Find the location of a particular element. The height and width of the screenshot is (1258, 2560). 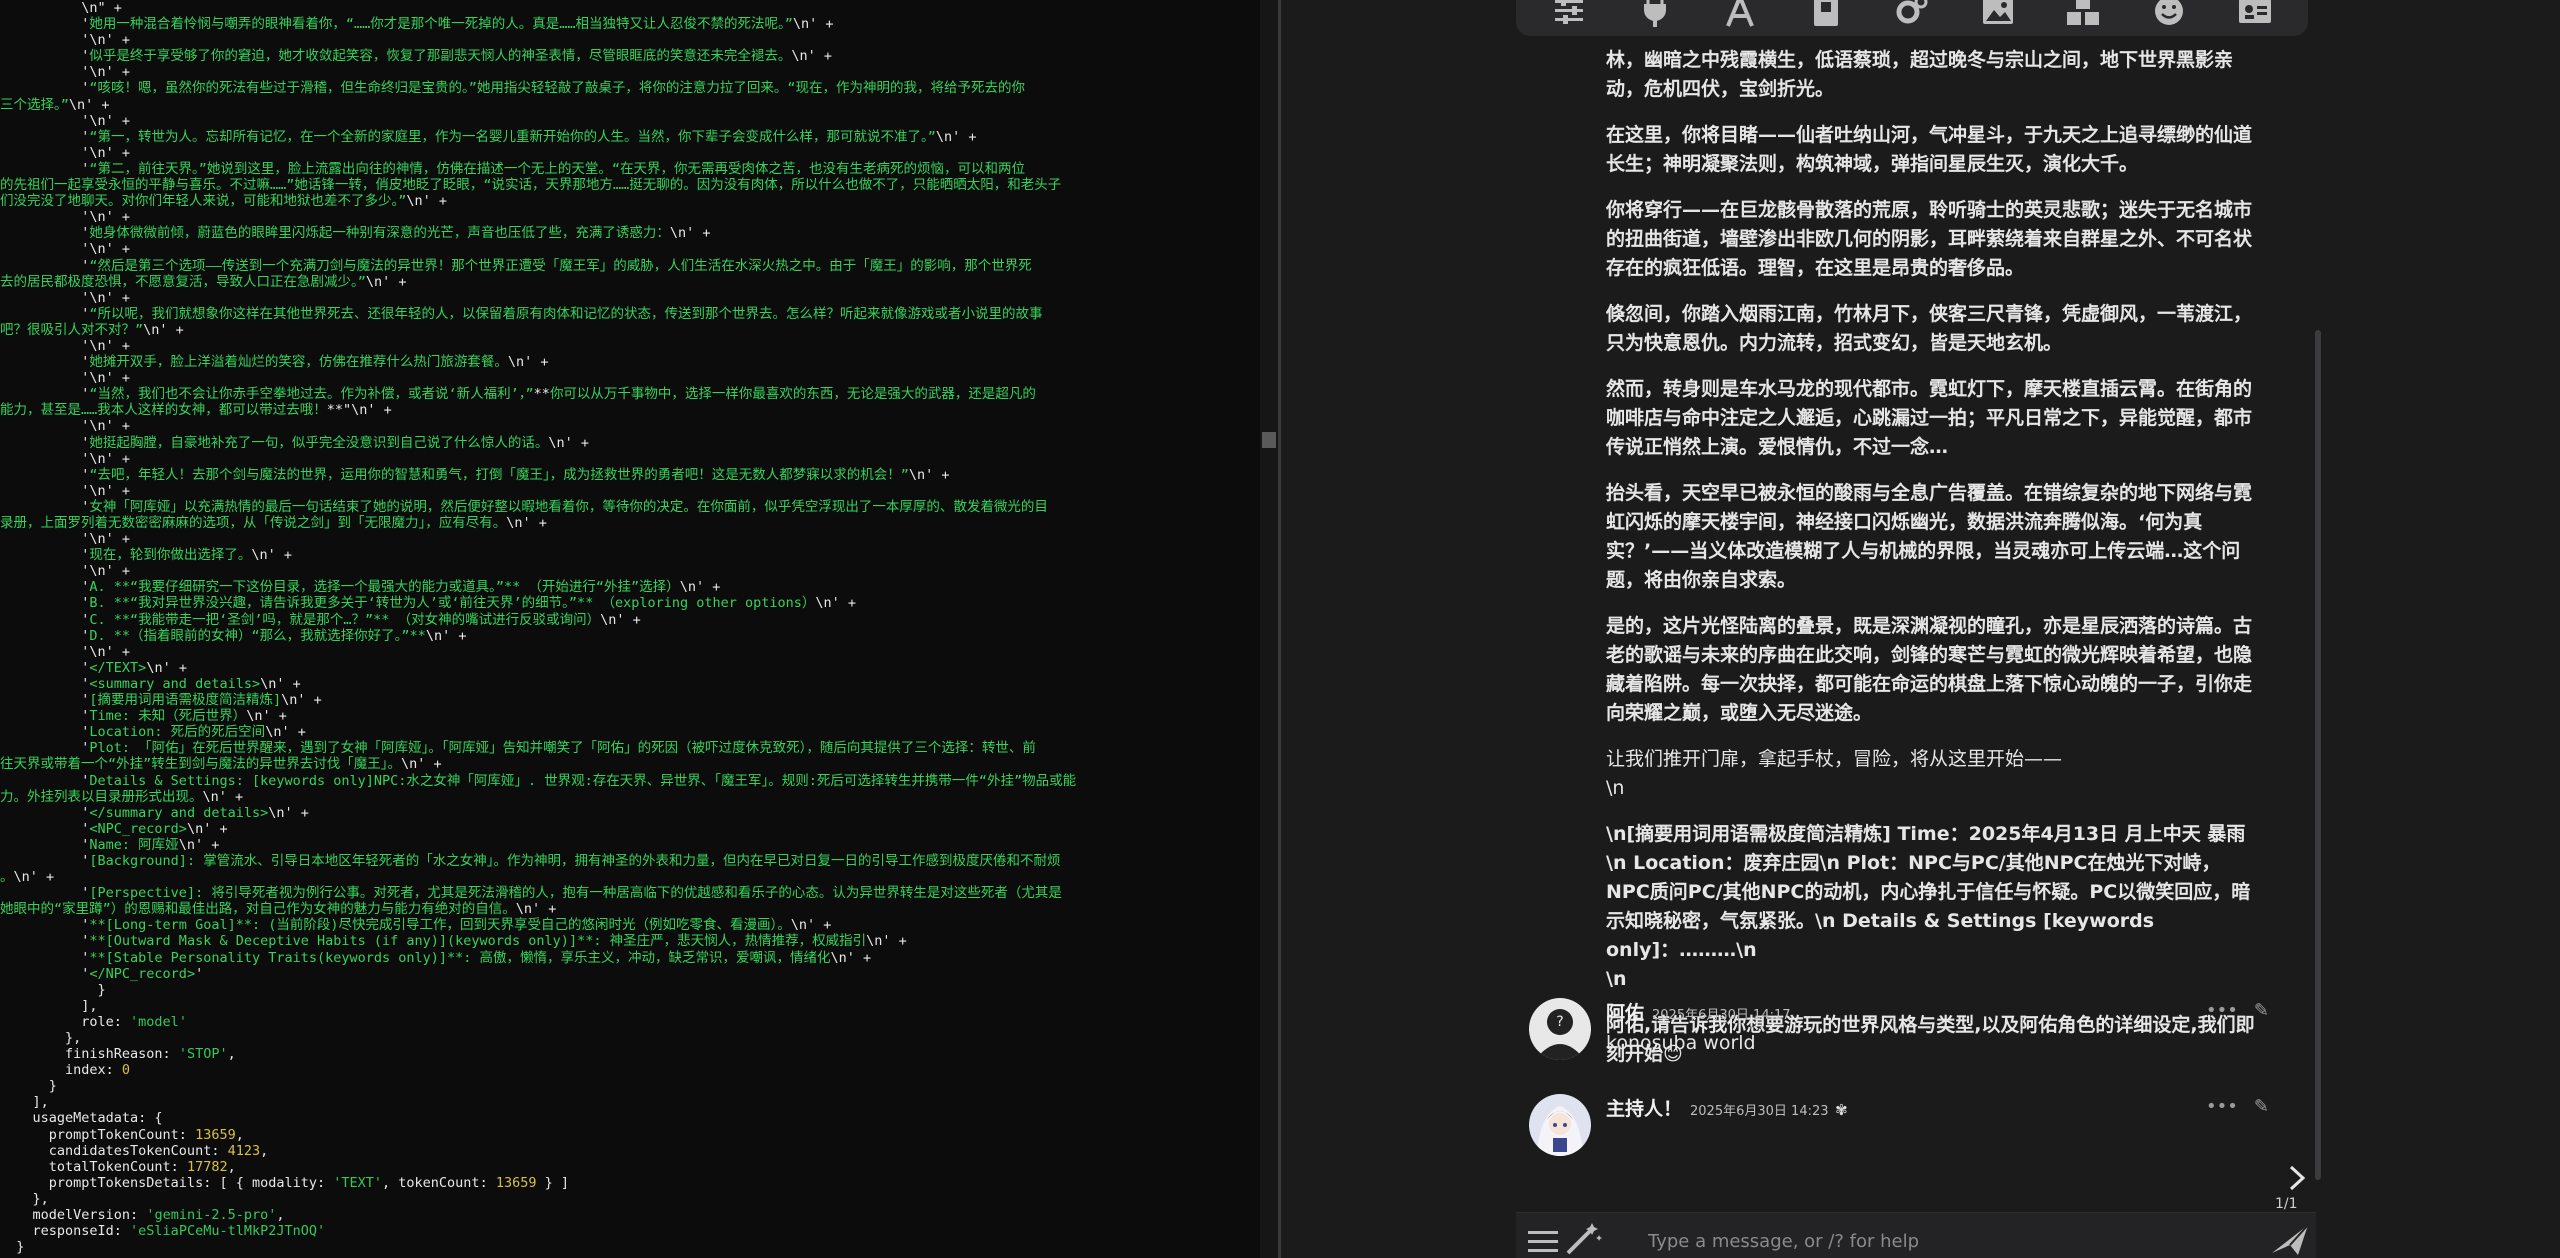

chat-scrollbar-thumb is located at coordinates (2318, 755).